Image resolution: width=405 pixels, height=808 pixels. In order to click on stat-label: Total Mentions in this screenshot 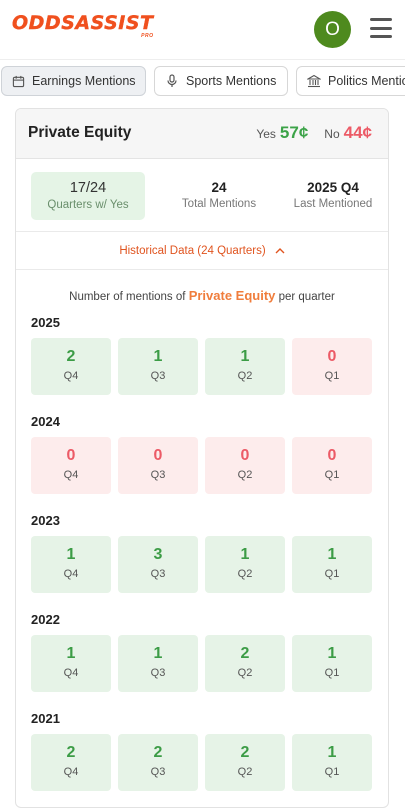, I will do `click(219, 204)`.